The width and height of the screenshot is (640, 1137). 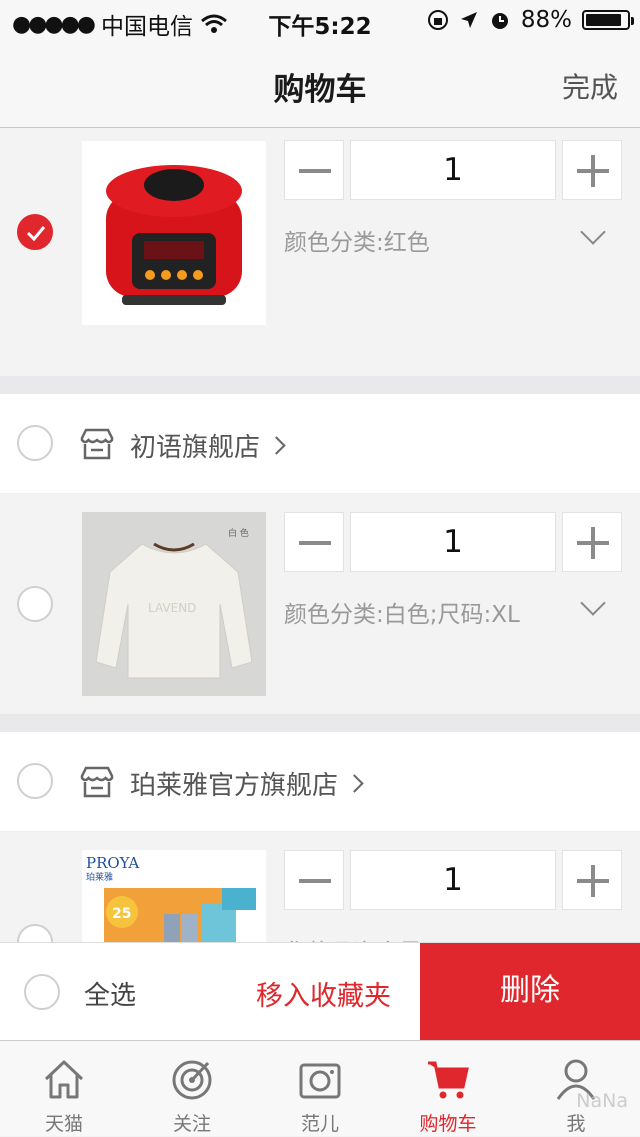 What do you see at coordinates (530, 992) in the screenshot?
I see `delete-button: 删除` at bounding box center [530, 992].